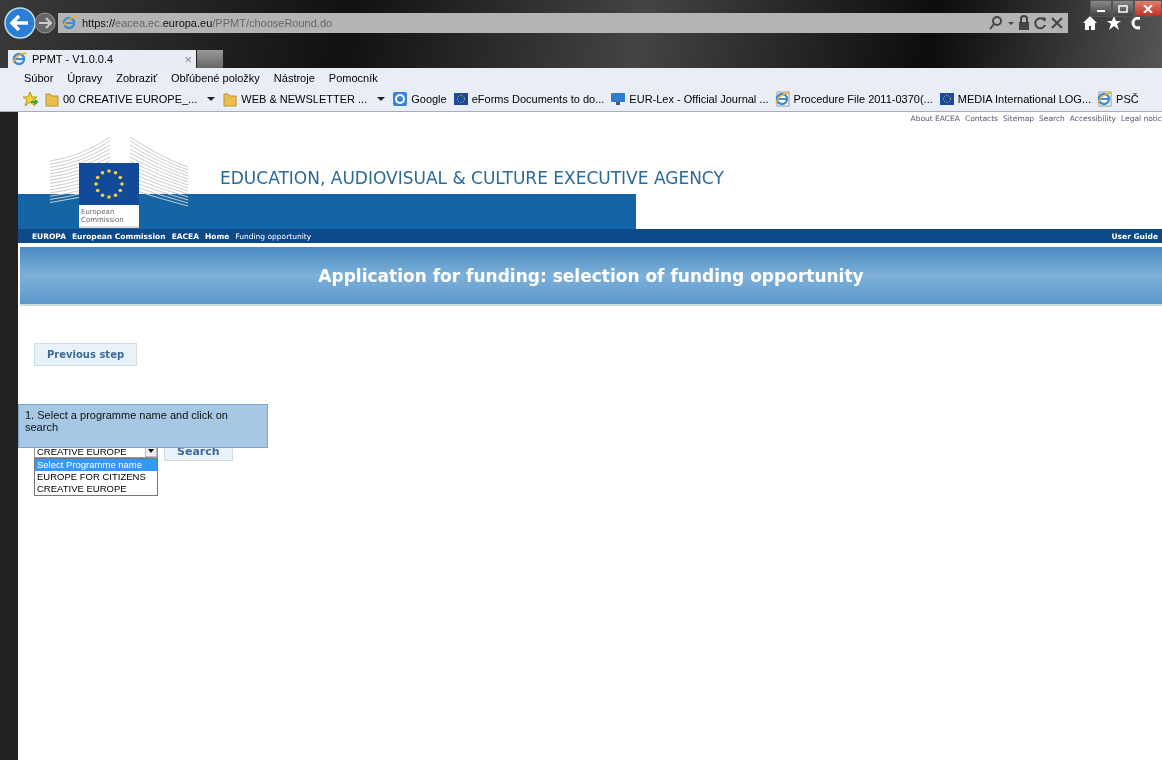  What do you see at coordinates (419, 99) in the screenshot?
I see `favorite-item: Google` at bounding box center [419, 99].